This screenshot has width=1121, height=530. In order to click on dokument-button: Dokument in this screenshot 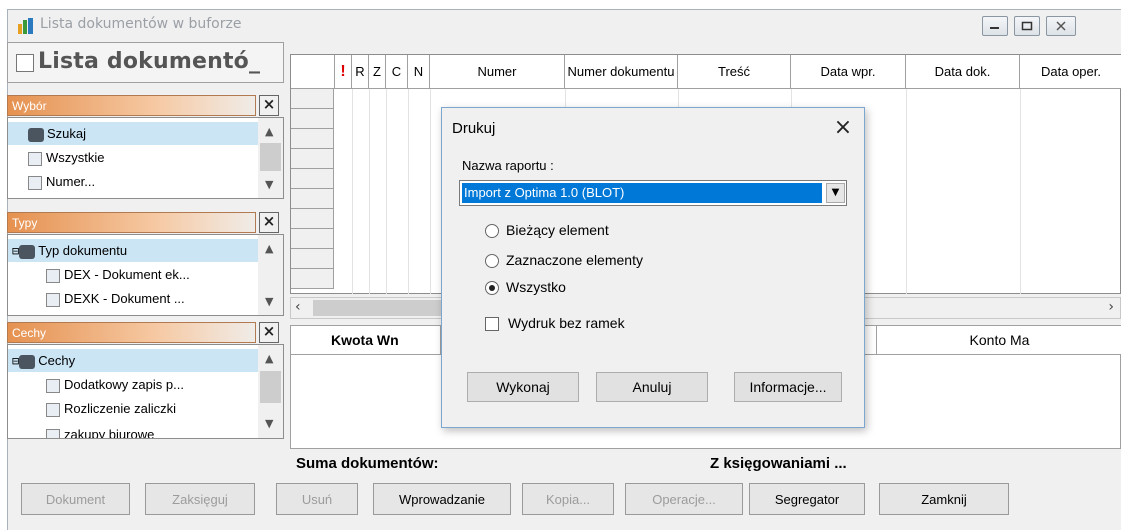, I will do `click(75, 499)`.